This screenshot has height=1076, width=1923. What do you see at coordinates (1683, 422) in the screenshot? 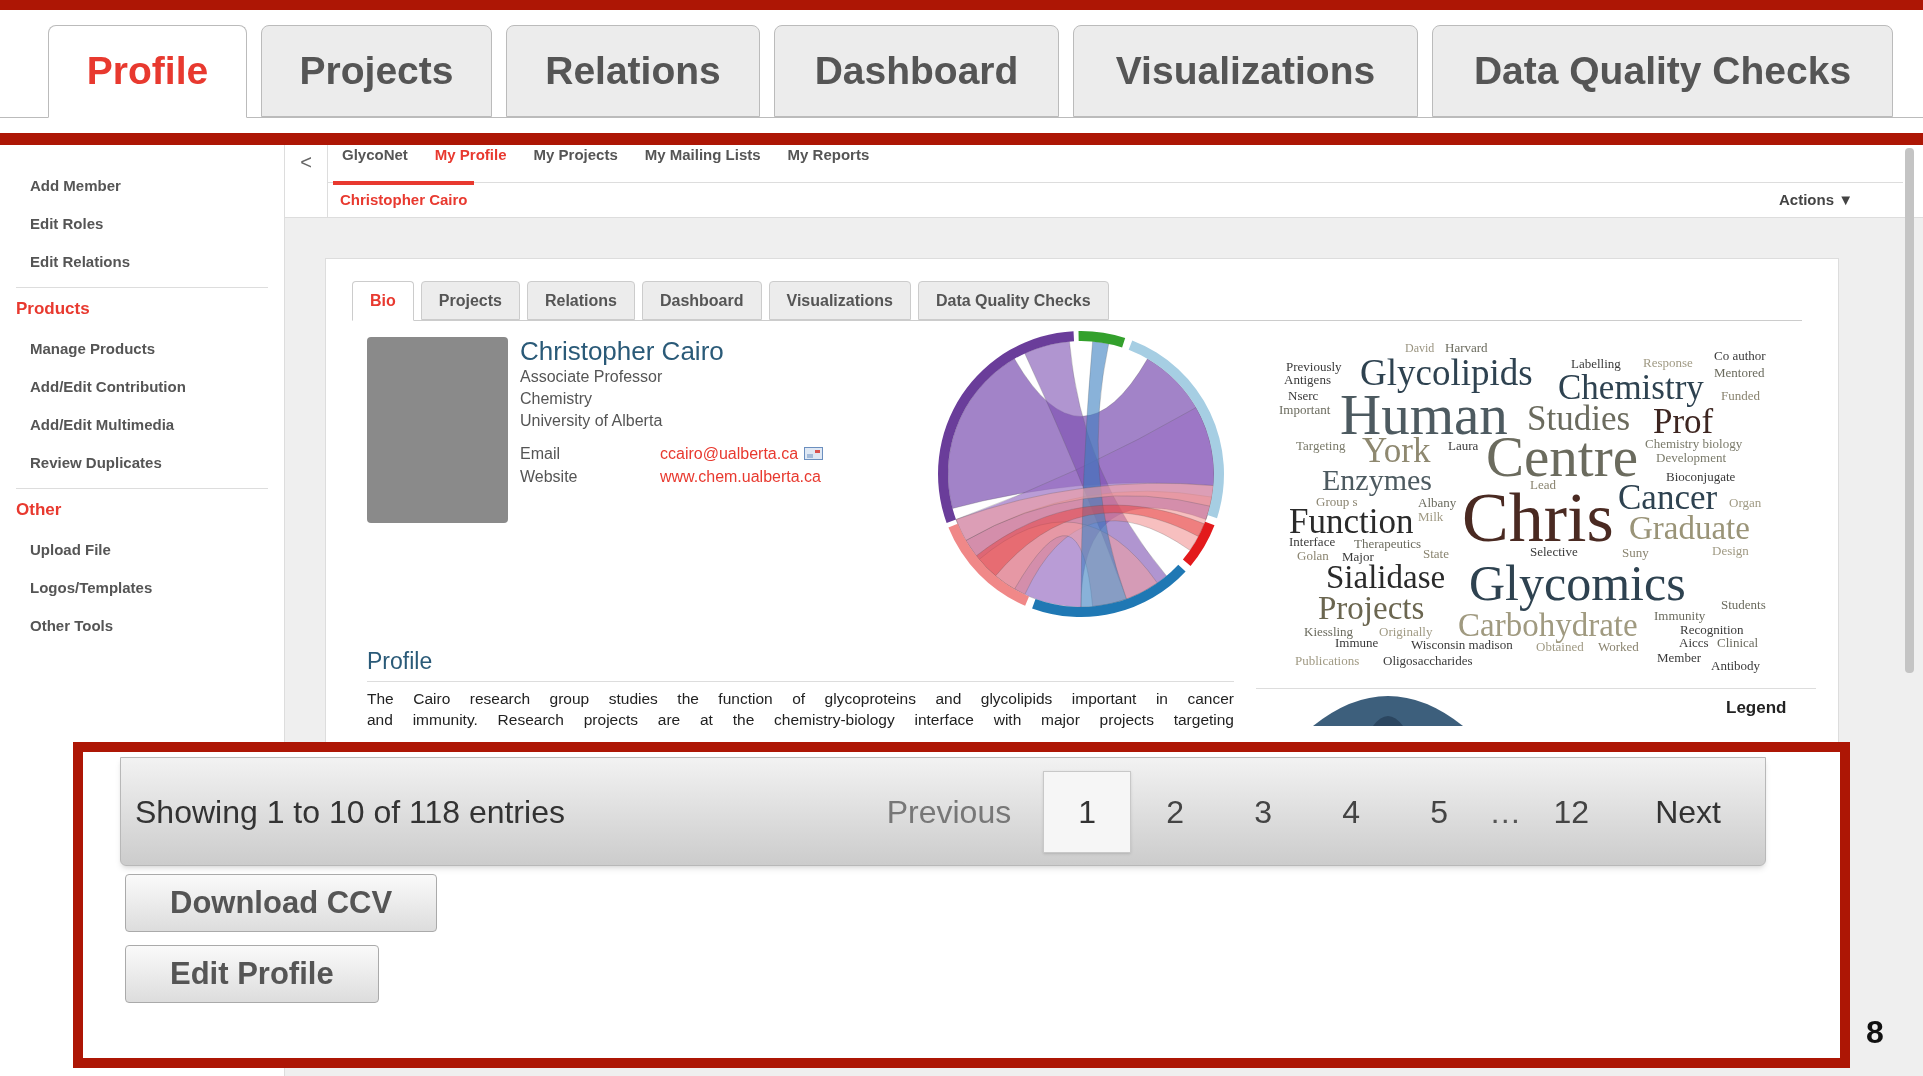
I see `cloud-word: Prof` at bounding box center [1683, 422].